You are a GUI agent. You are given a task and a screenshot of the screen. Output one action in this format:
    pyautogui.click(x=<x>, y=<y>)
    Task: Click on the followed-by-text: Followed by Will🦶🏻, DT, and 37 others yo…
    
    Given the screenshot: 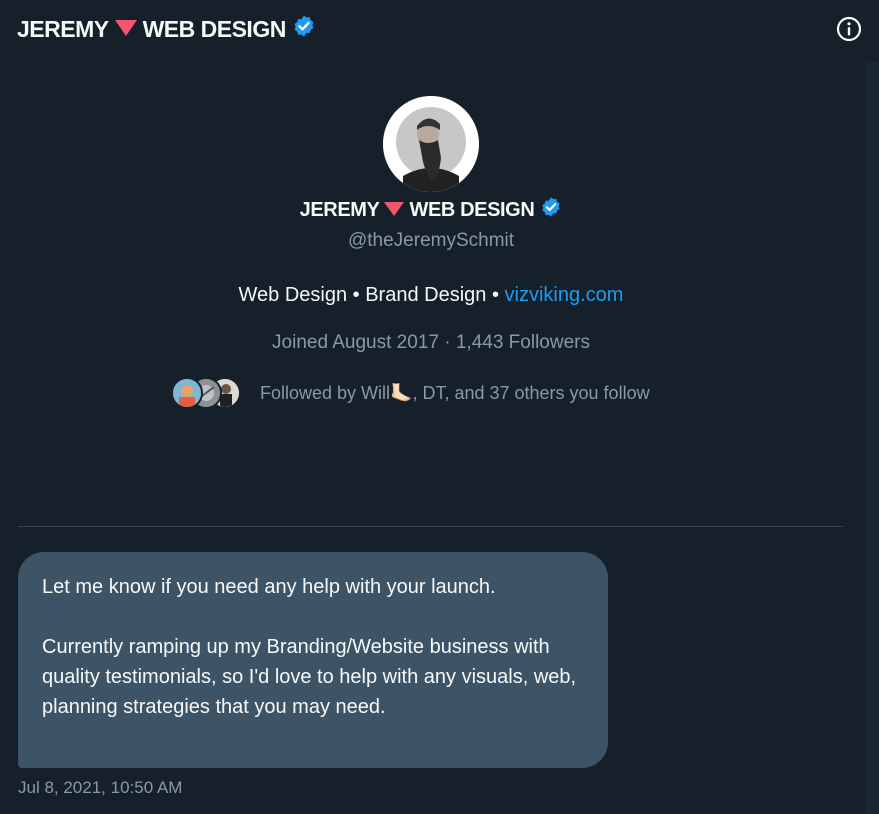 What is the action you would take?
    pyautogui.click(x=455, y=392)
    